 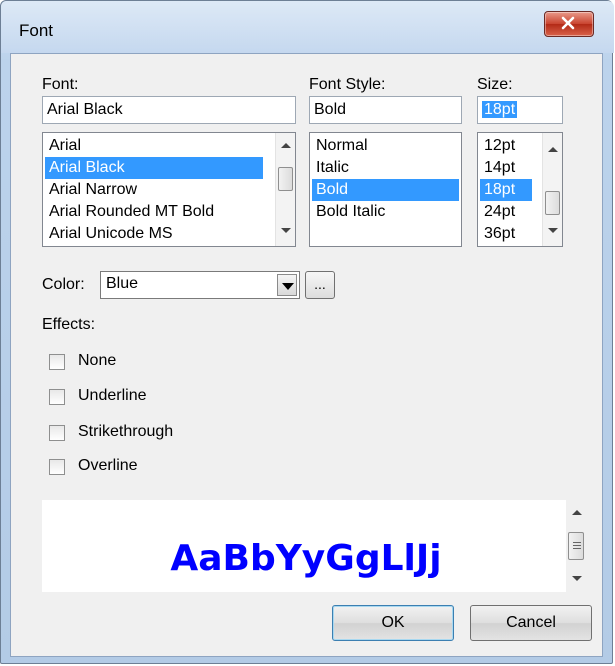 What do you see at coordinates (531, 623) in the screenshot?
I see `cancel-button: Cancel` at bounding box center [531, 623].